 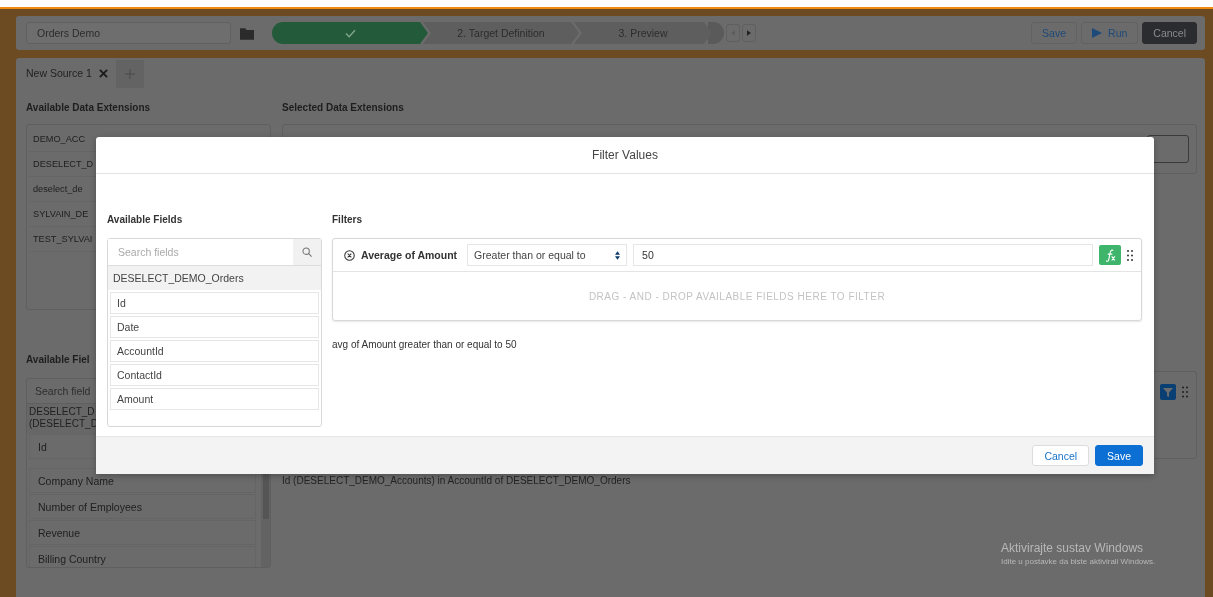 What do you see at coordinates (618, 255) in the screenshot?
I see `sort-caret-icon` at bounding box center [618, 255].